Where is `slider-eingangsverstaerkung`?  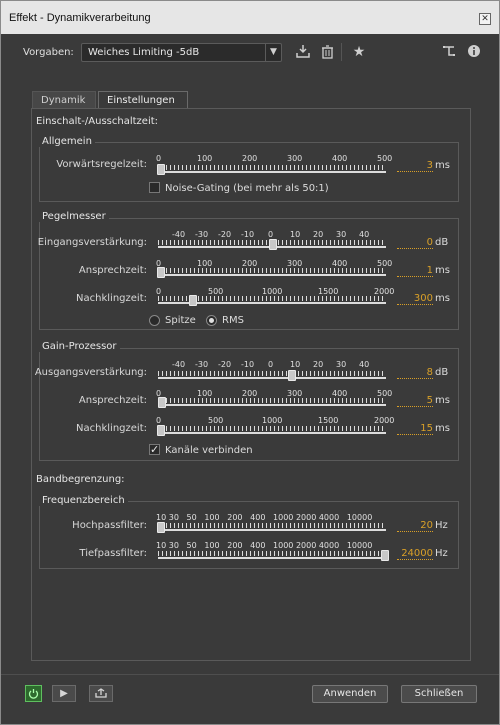 slider-eingangsverstaerkung is located at coordinates (272, 244).